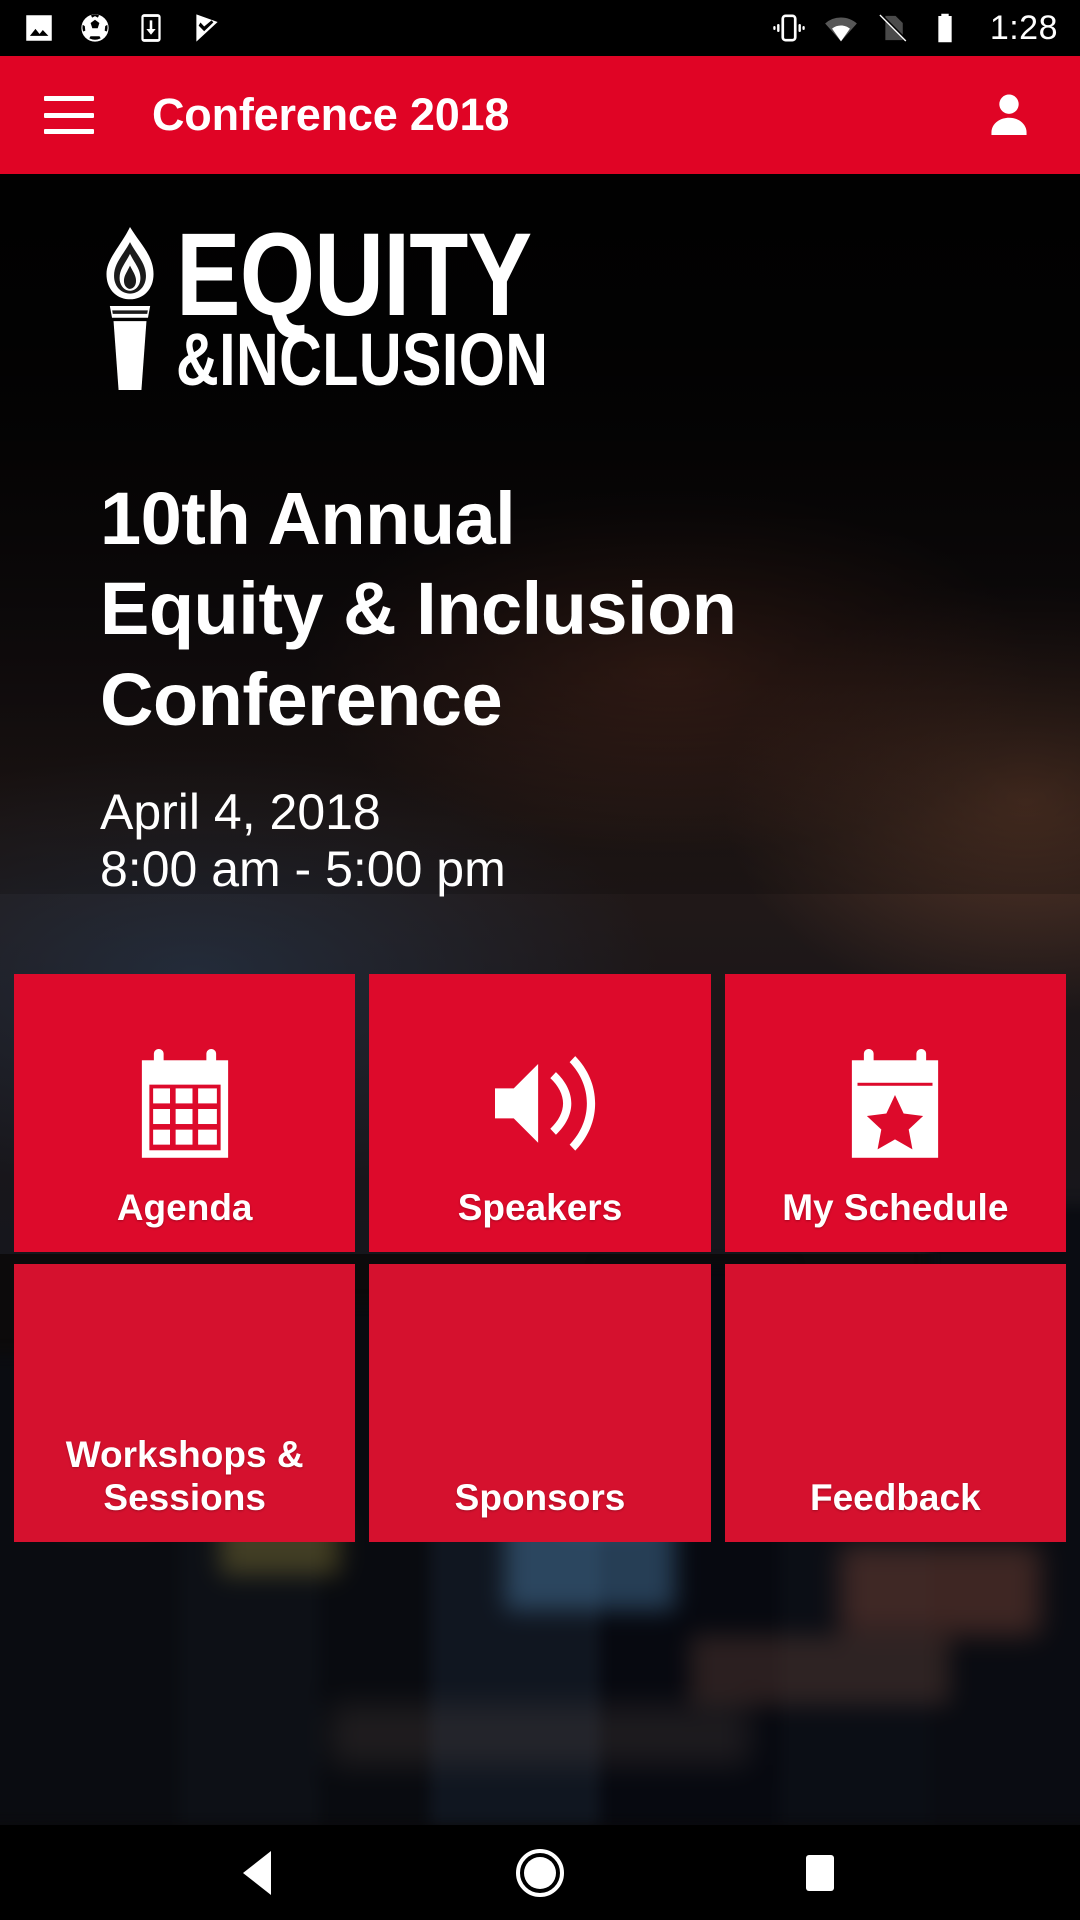 The image size is (1080, 1920). I want to click on torch-flame-icon, so click(130, 308).